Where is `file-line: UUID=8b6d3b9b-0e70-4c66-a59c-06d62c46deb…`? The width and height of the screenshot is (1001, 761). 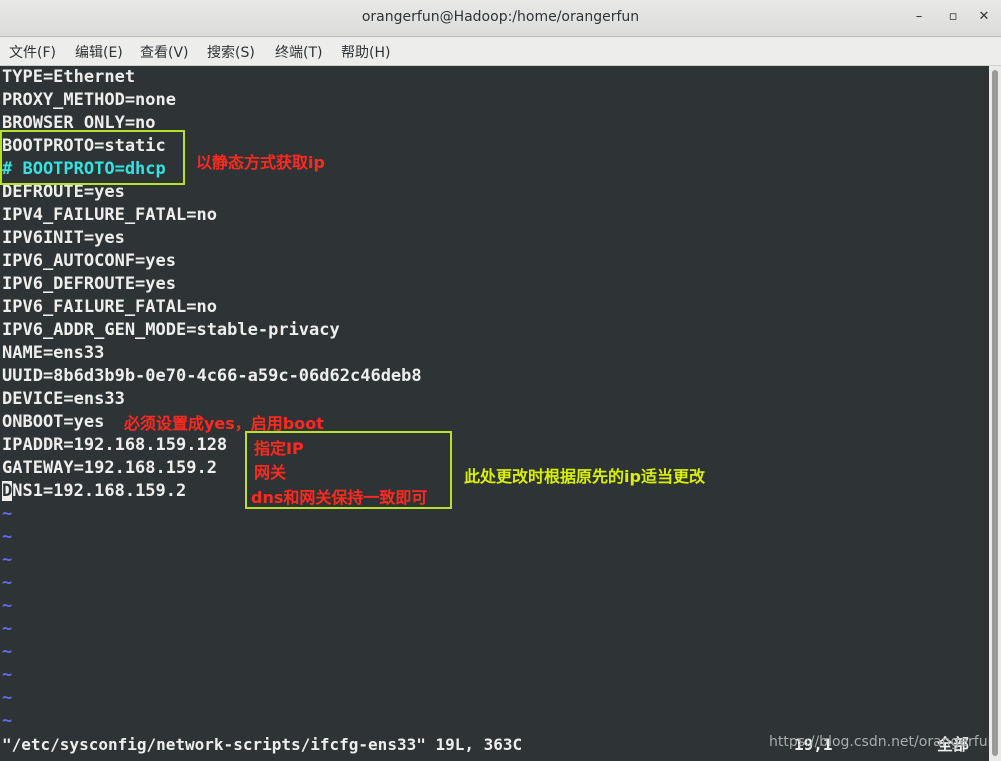
file-line: UUID=8b6d3b9b-0e70-4c66-a59c-06d62c46deb… is located at coordinates (212, 376).